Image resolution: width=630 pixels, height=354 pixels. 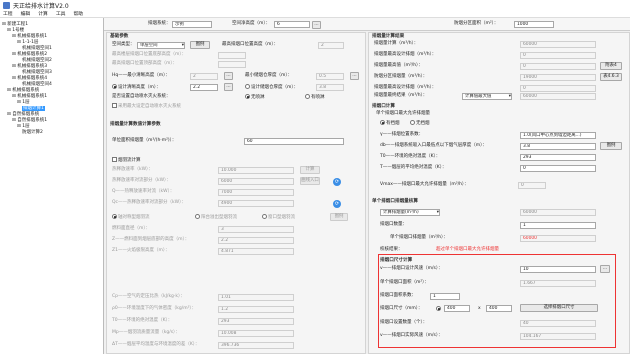 What do you see at coordinates (331, 45) in the screenshot?
I see `max-height-input: 2` at bounding box center [331, 45].